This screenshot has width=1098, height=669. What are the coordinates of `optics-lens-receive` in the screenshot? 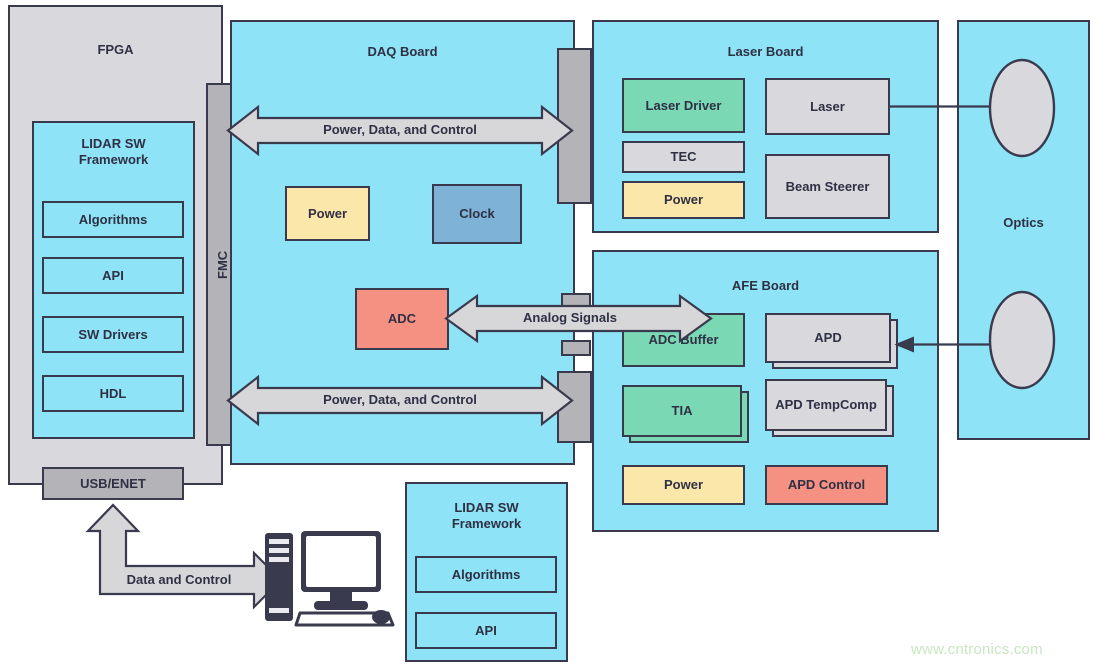 It's located at (1022, 340).